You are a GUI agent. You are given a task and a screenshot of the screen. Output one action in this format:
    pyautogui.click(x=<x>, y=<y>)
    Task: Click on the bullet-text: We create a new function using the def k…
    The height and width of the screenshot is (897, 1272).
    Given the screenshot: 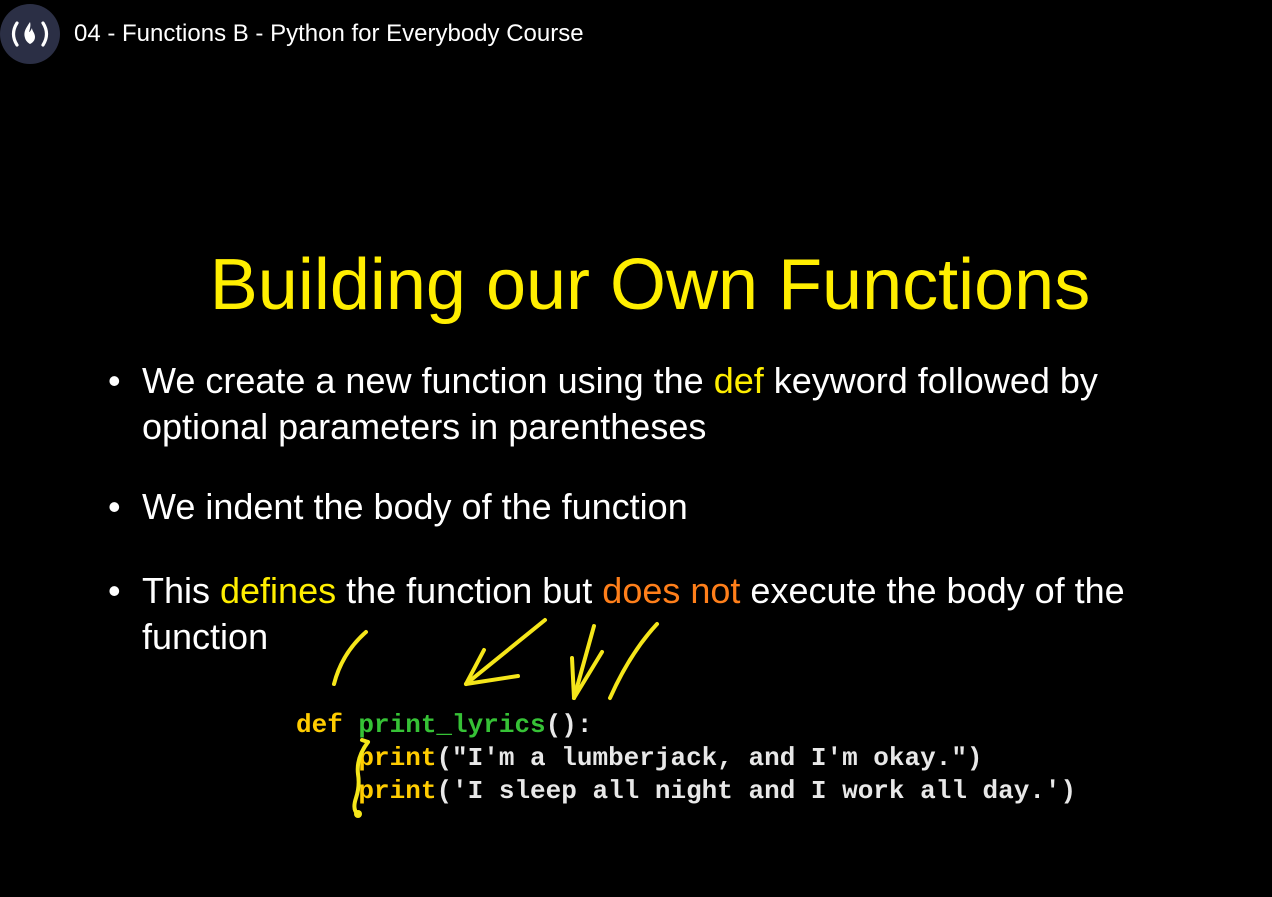 What is the action you would take?
    pyautogui.click(x=620, y=403)
    